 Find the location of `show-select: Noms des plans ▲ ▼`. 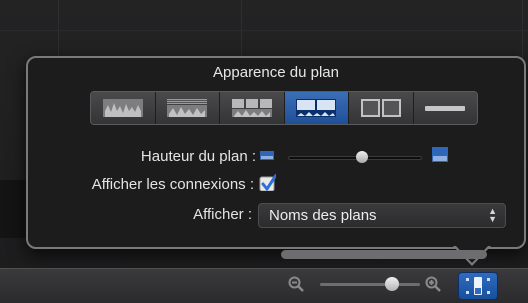

show-select: Noms des plans ▲ ▼ is located at coordinates (382, 215).